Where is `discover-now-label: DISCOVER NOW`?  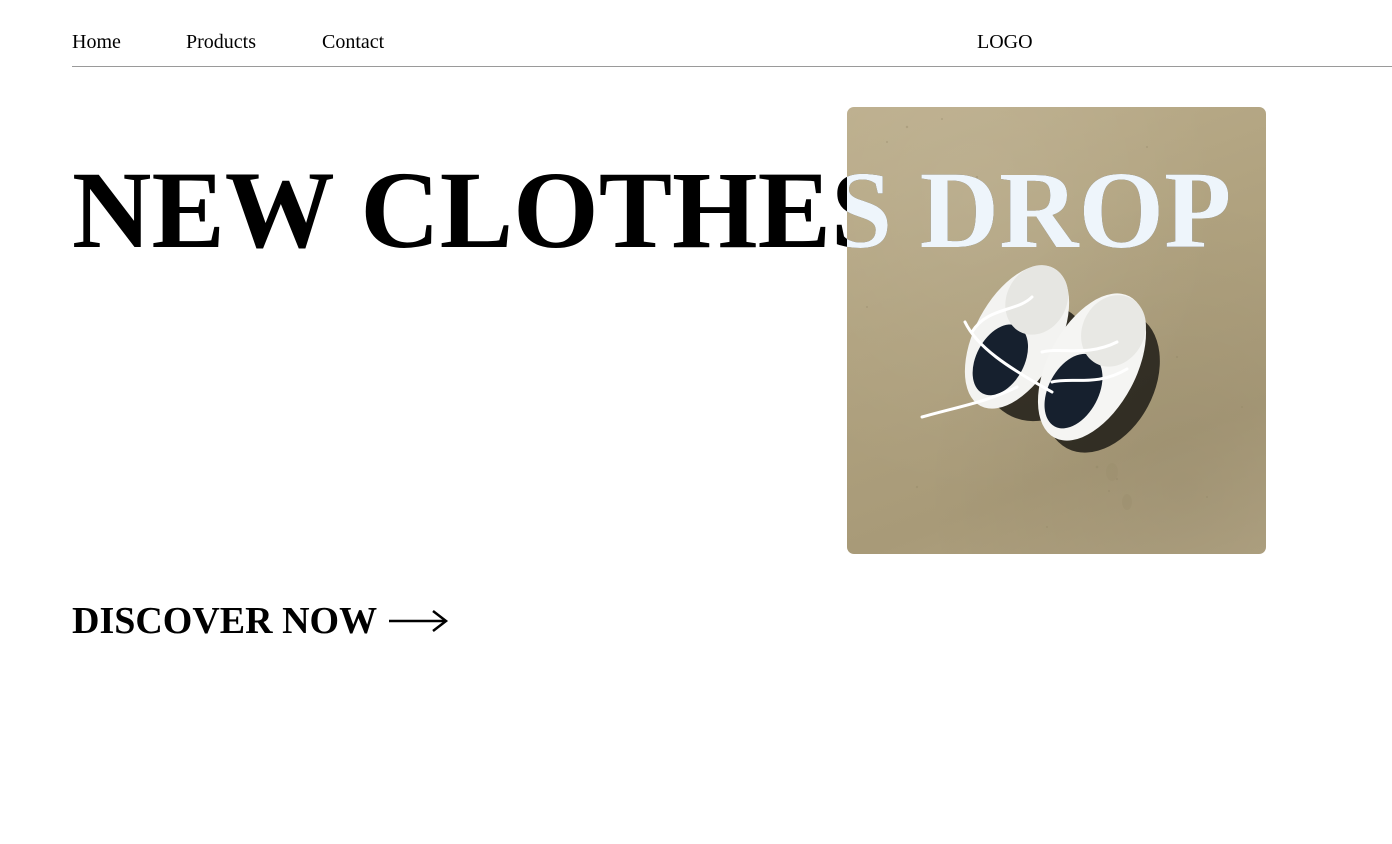
discover-now-label: DISCOVER NOW is located at coordinates (225, 621).